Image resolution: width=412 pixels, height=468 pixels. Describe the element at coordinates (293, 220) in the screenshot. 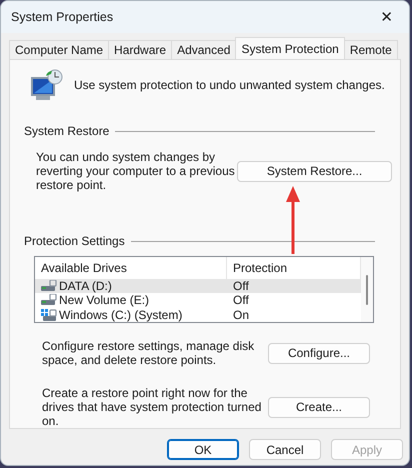

I see `arrow` at that location.